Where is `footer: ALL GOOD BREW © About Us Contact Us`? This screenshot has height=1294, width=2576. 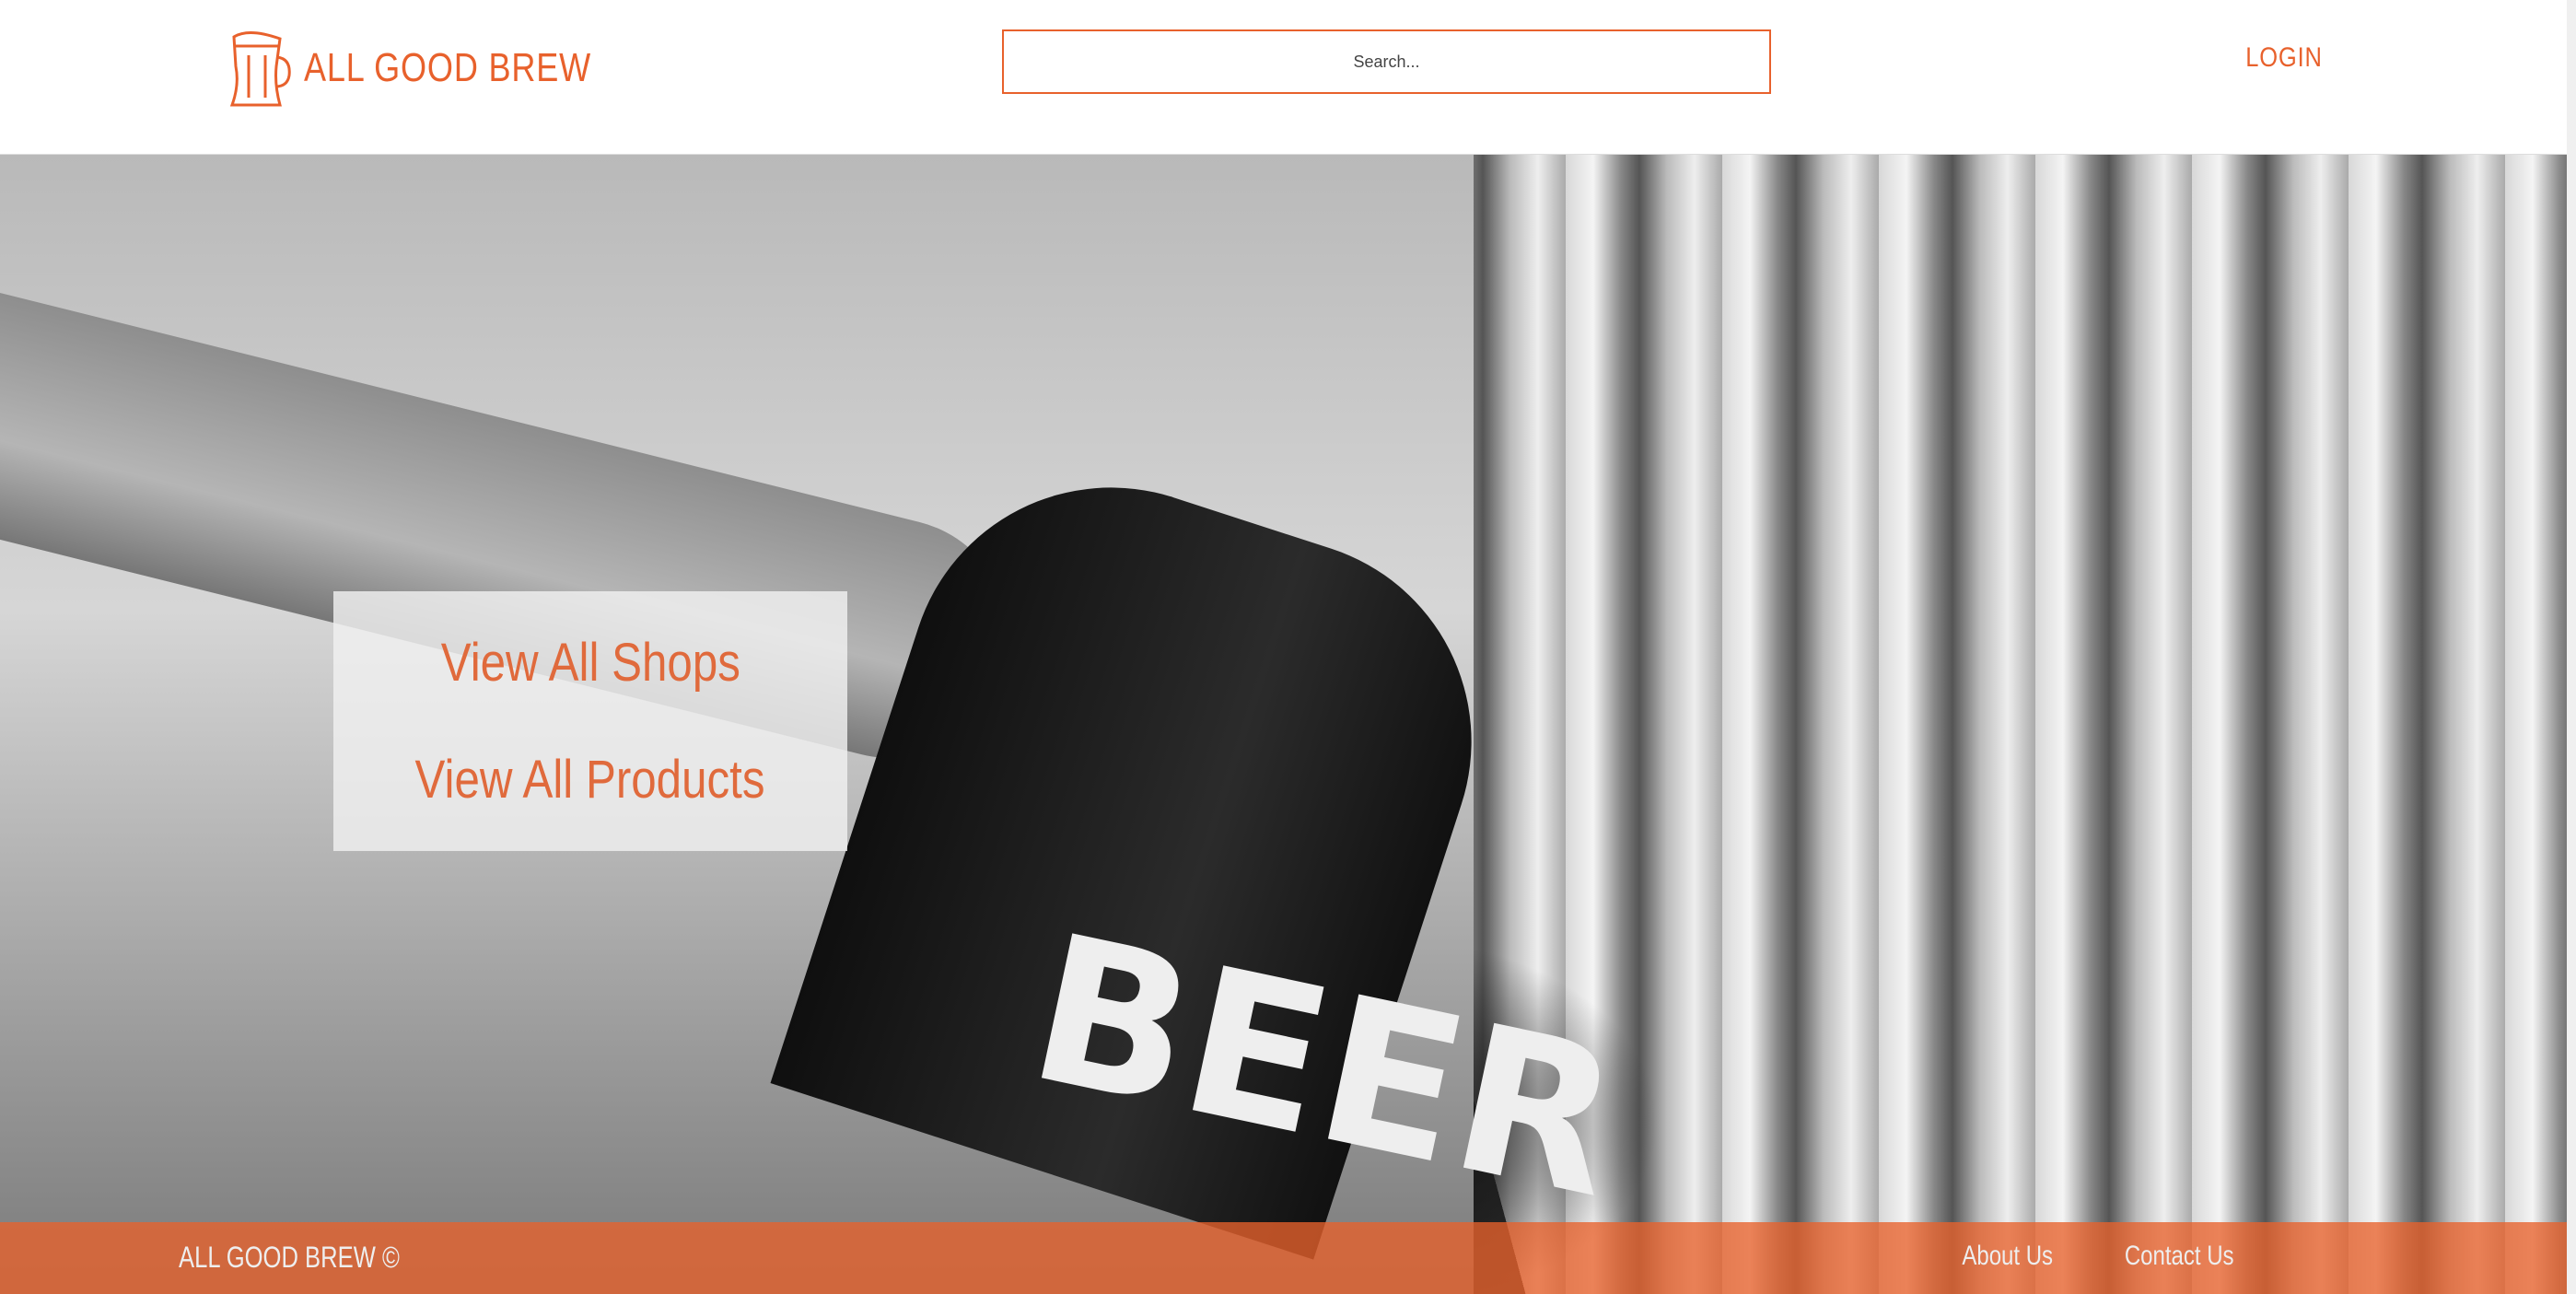
footer: ALL GOOD BREW © About Us Contact Us is located at coordinates (1283, 1258).